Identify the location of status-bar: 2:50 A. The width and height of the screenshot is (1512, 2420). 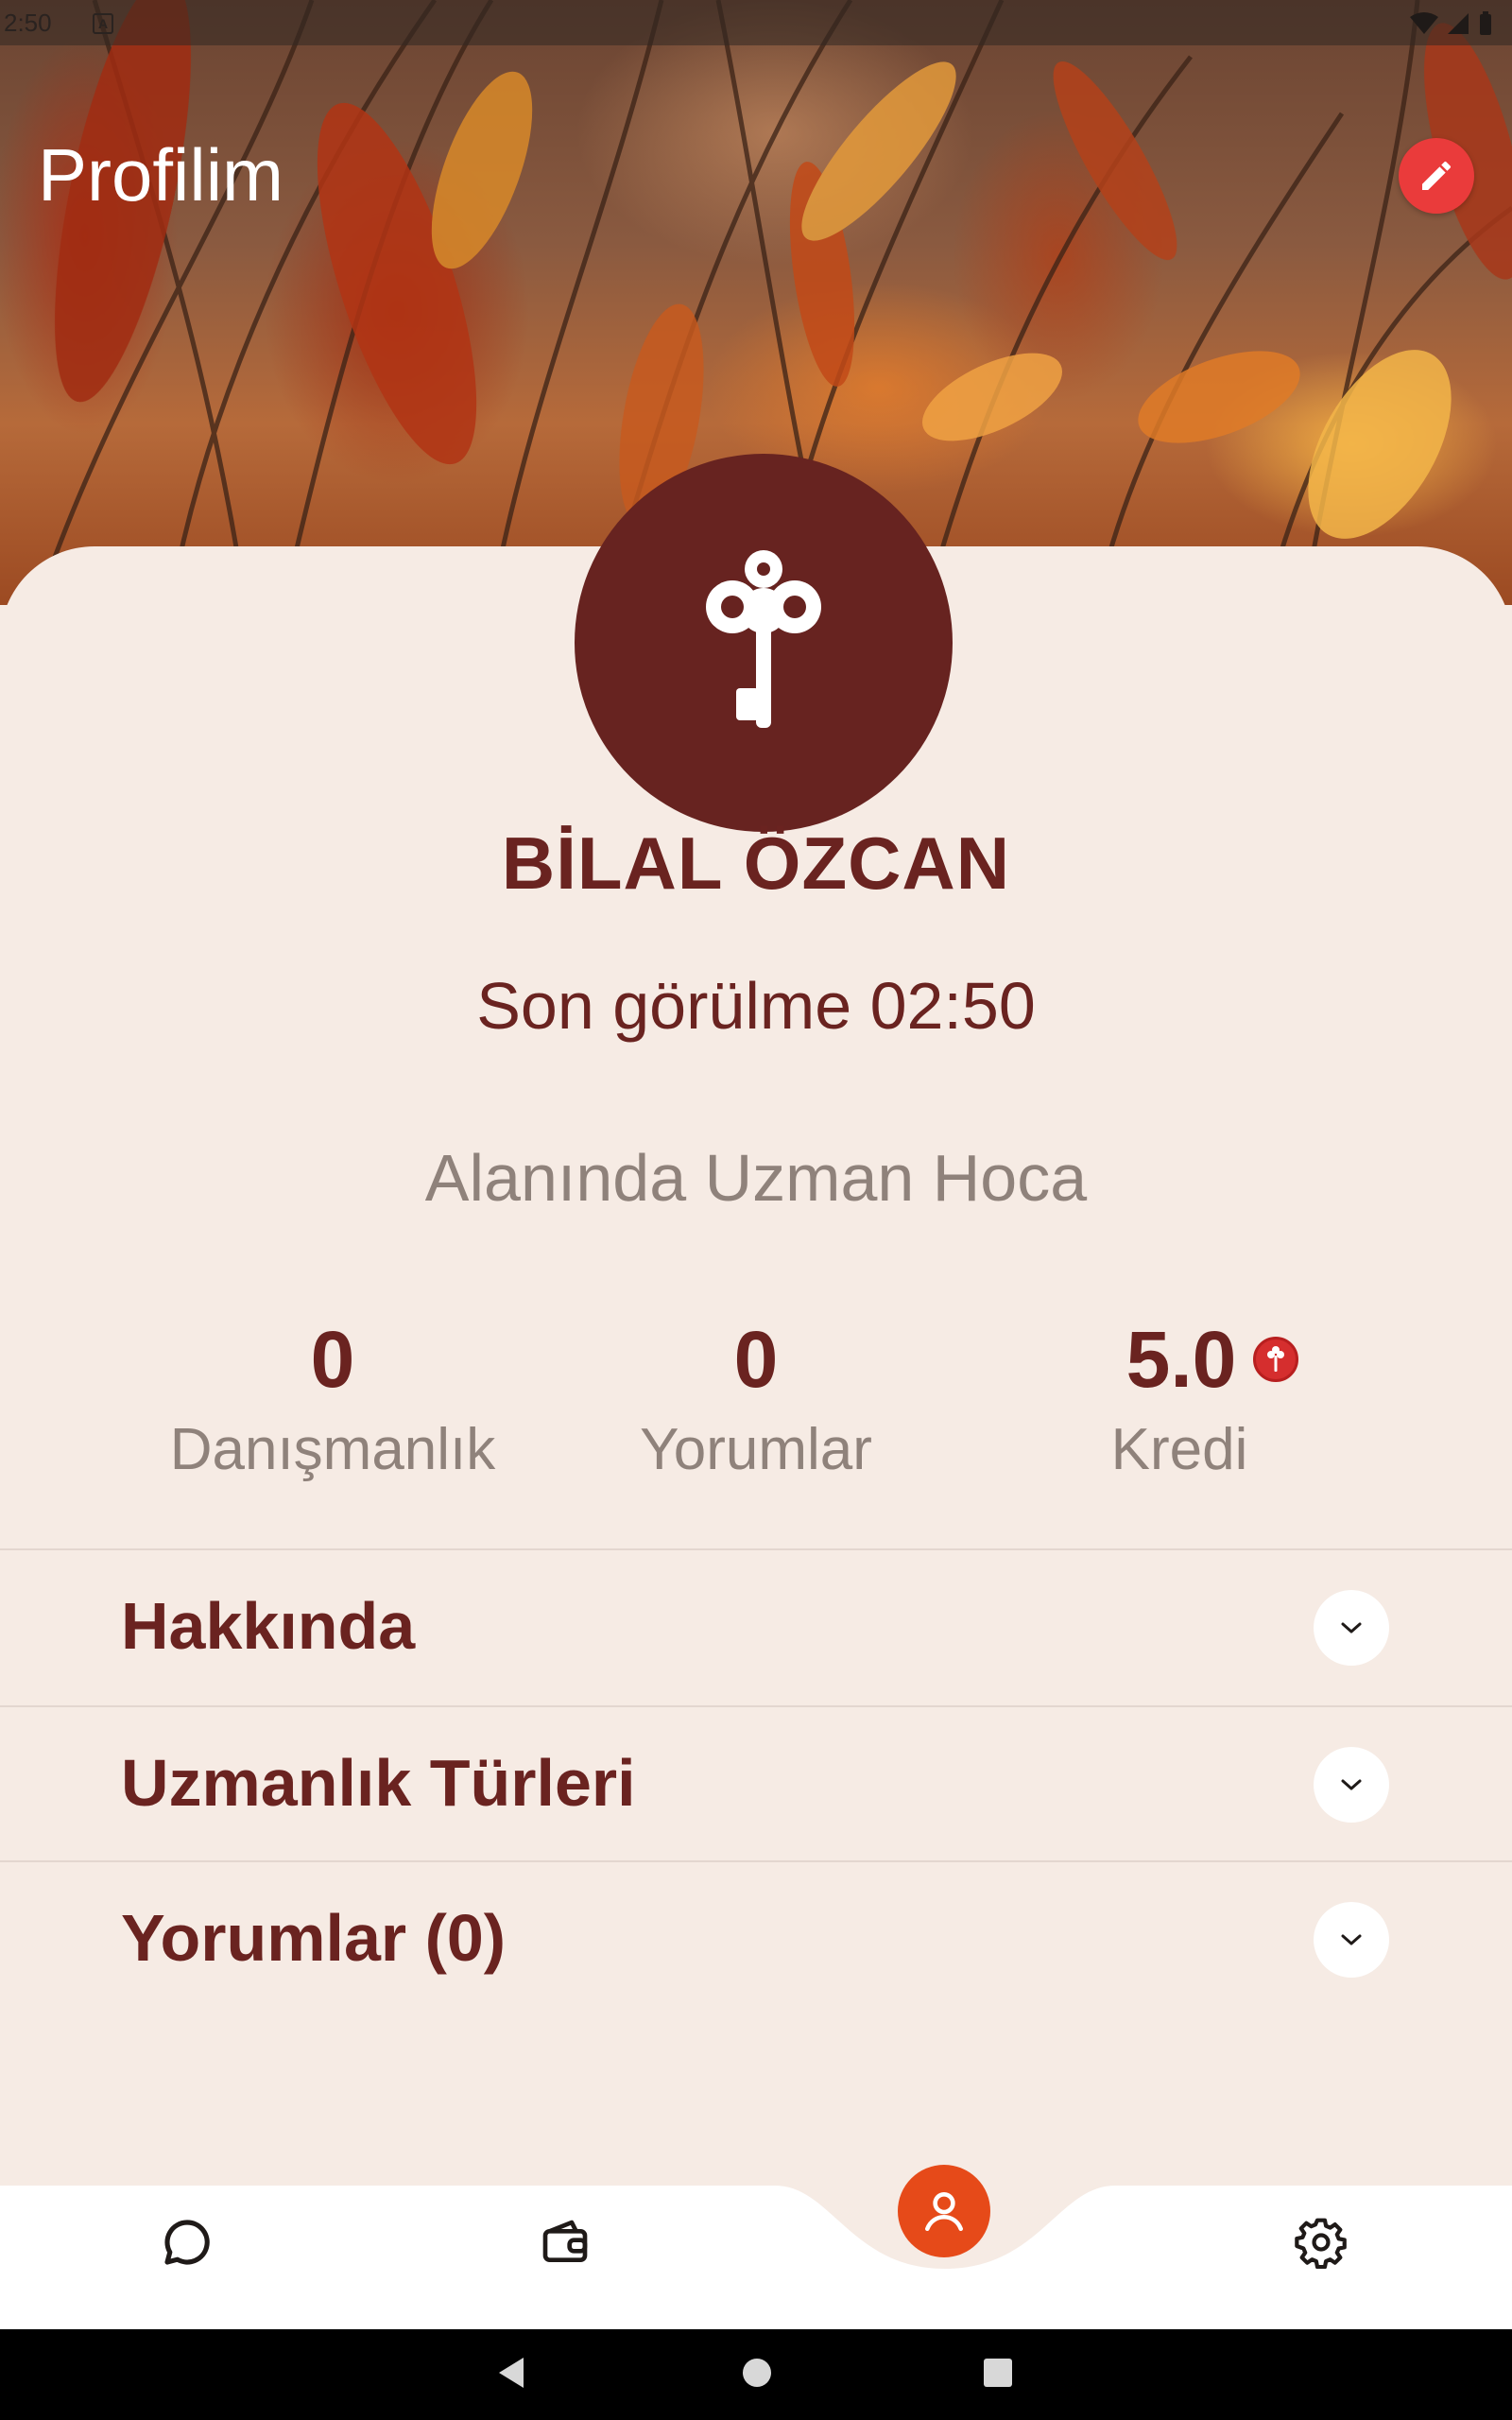
(756, 22).